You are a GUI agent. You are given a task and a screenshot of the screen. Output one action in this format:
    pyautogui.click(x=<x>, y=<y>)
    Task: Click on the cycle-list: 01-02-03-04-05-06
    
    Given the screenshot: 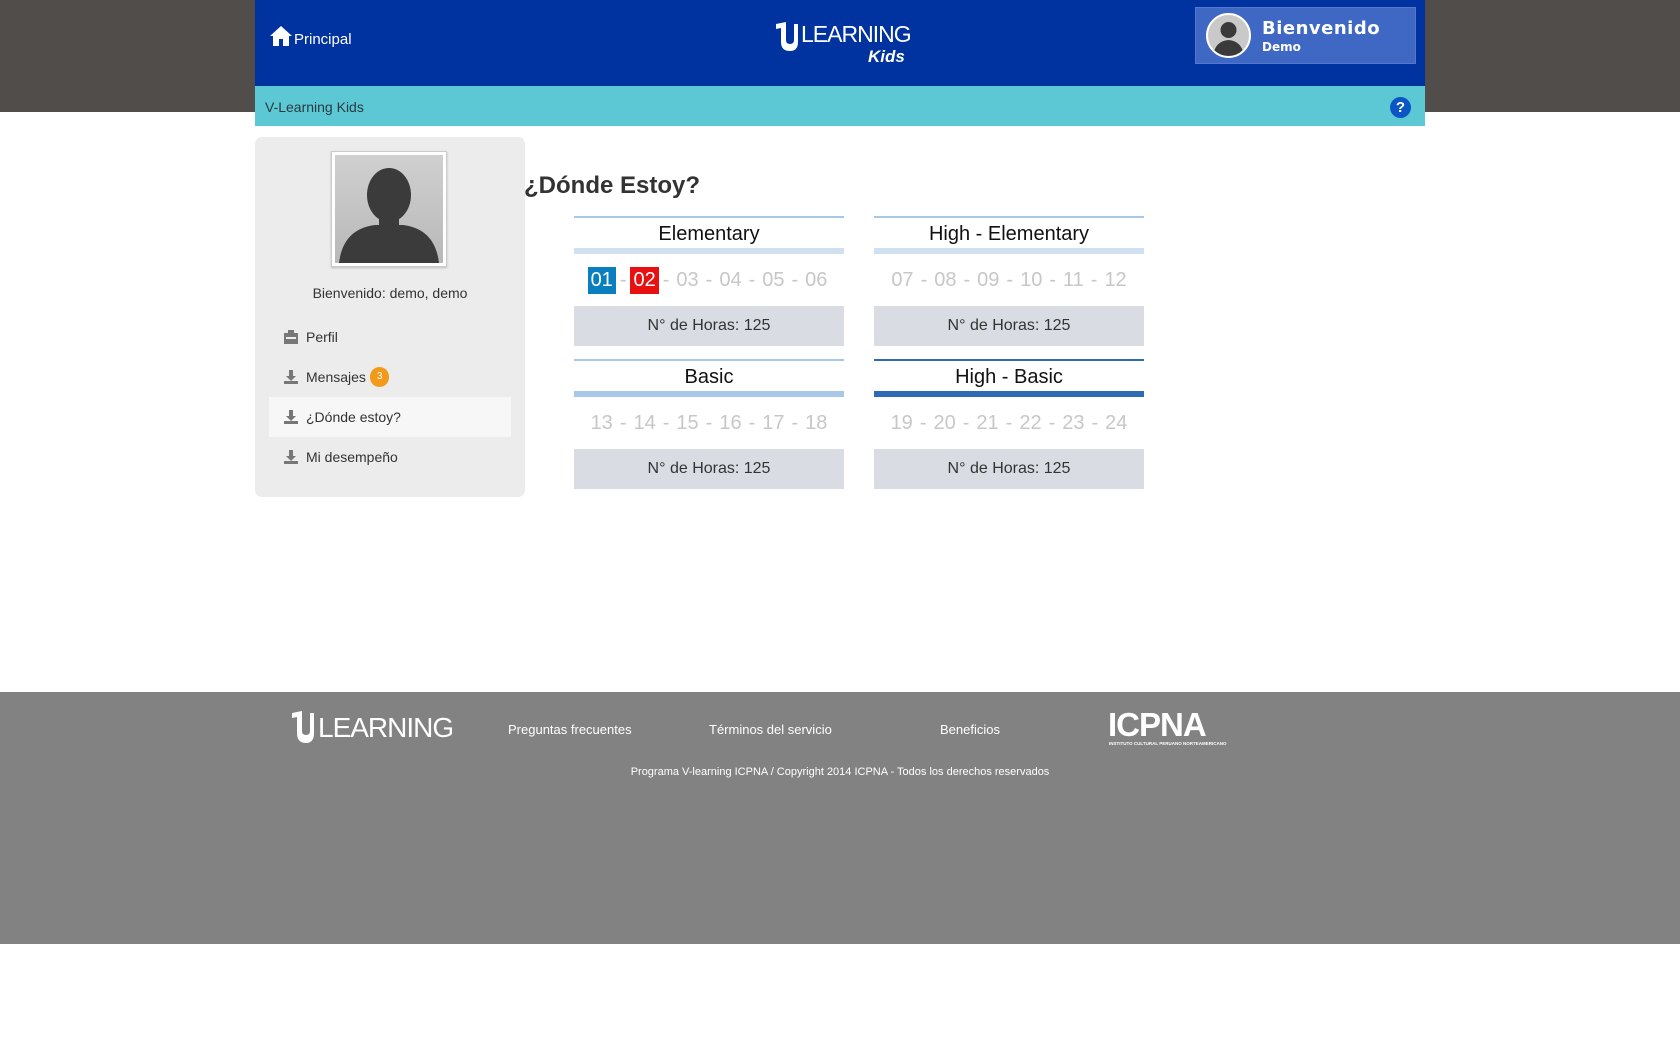 What is the action you would take?
    pyautogui.click(x=709, y=280)
    